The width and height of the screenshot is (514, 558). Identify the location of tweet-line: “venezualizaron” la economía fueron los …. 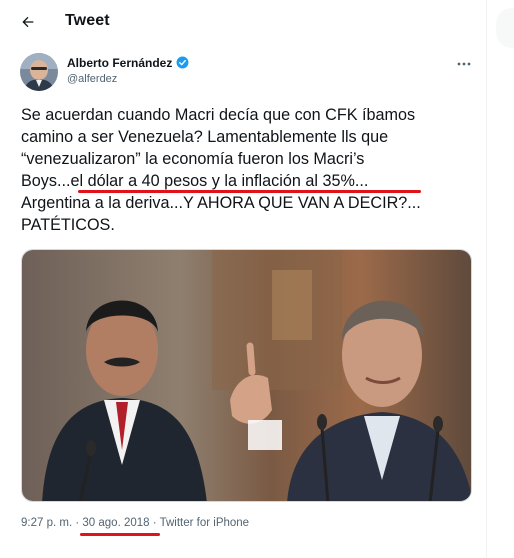
(193, 159).